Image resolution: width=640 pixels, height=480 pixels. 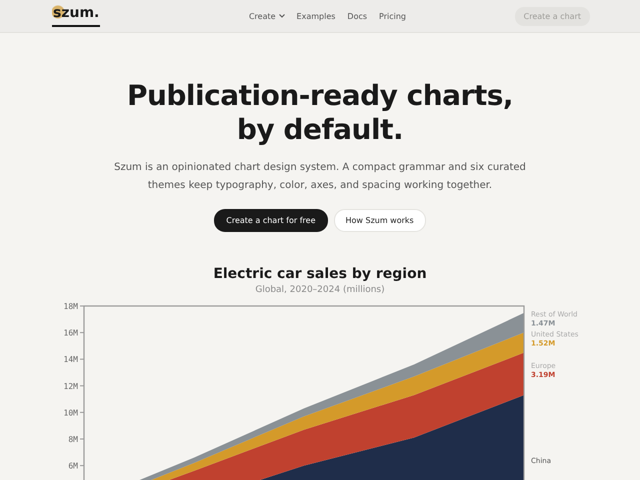 What do you see at coordinates (271, 220) in the screenshot?
I see `create-chart-button: Create a chart for free` at bounding box center [271, 220].